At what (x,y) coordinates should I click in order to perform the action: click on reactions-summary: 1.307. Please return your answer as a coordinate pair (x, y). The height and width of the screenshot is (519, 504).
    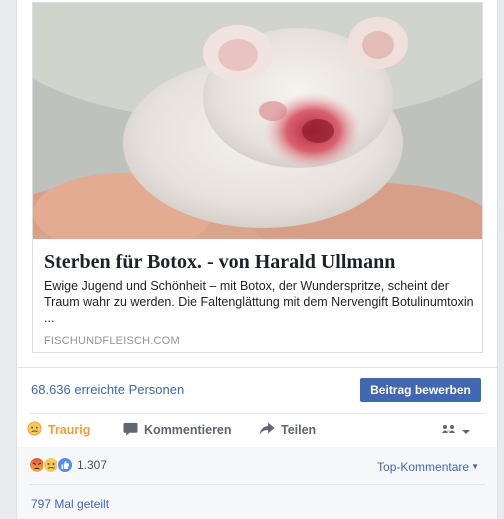
    Looking at the image, I should click on (68, 465).